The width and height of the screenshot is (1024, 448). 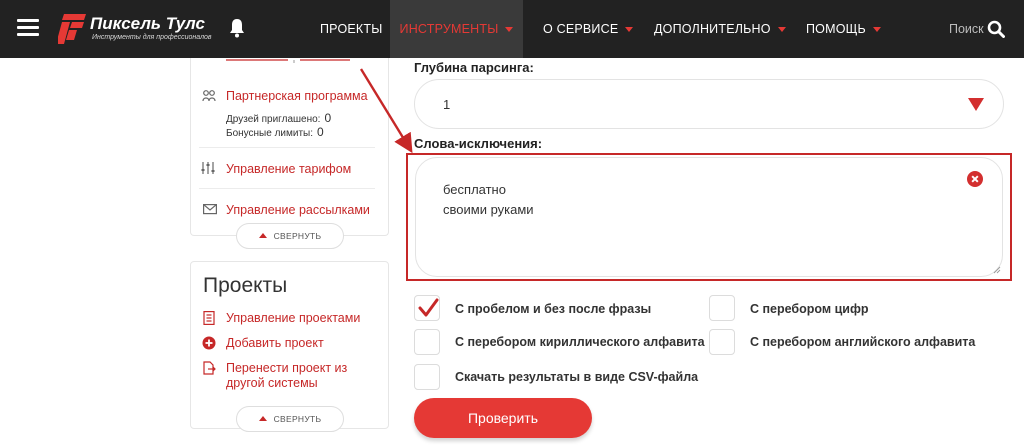 I want to click on clipped-sidebar-links, so click(x=288, y=61).